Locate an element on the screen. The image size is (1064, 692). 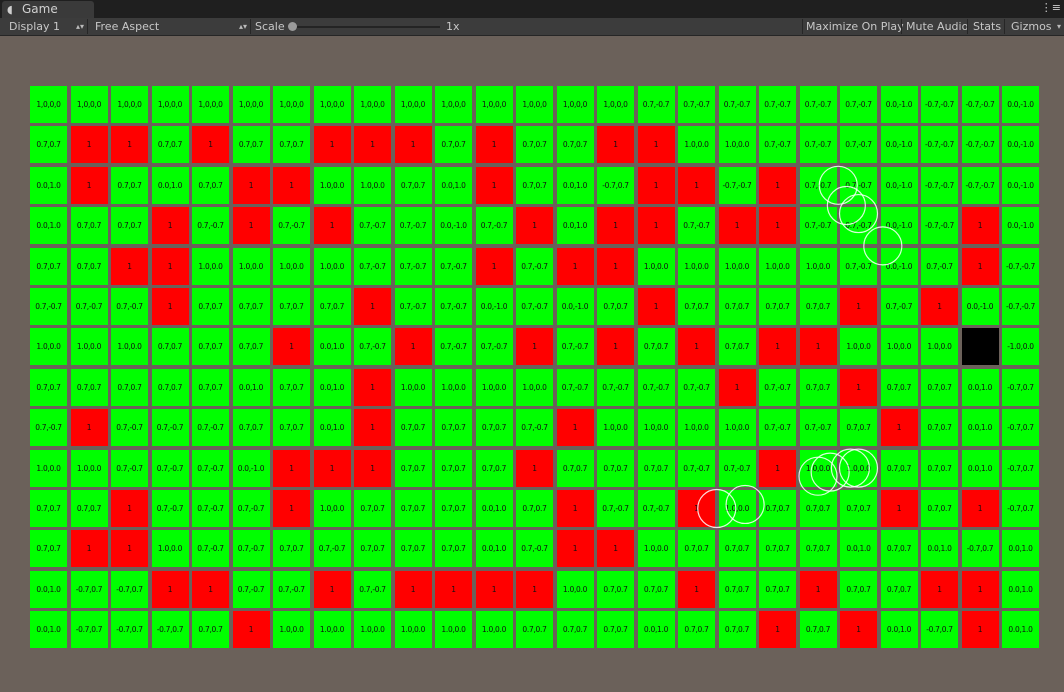
gizmos-dropdown: Gizmos ▾ is located at coordinates (1036, 26).